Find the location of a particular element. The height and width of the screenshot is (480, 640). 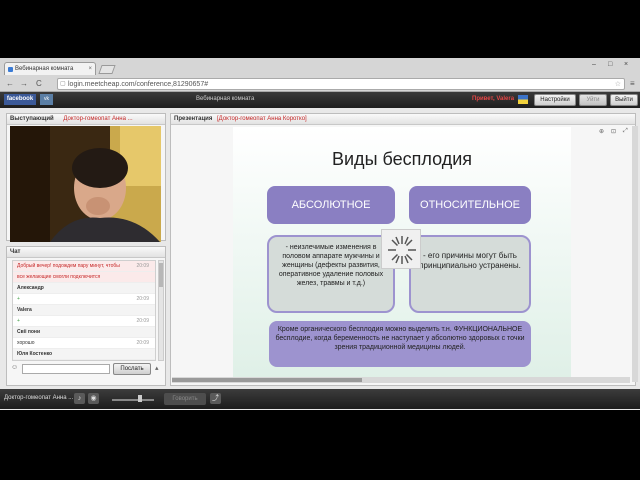

room-title: Вебинарная комната is located at coordinates (225, 99).